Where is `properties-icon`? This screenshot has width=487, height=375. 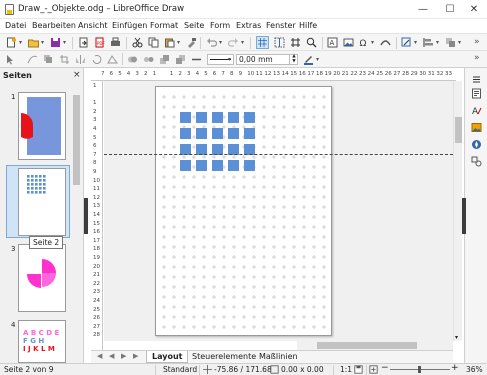
properties-icon is located at coordinates (476, 93).